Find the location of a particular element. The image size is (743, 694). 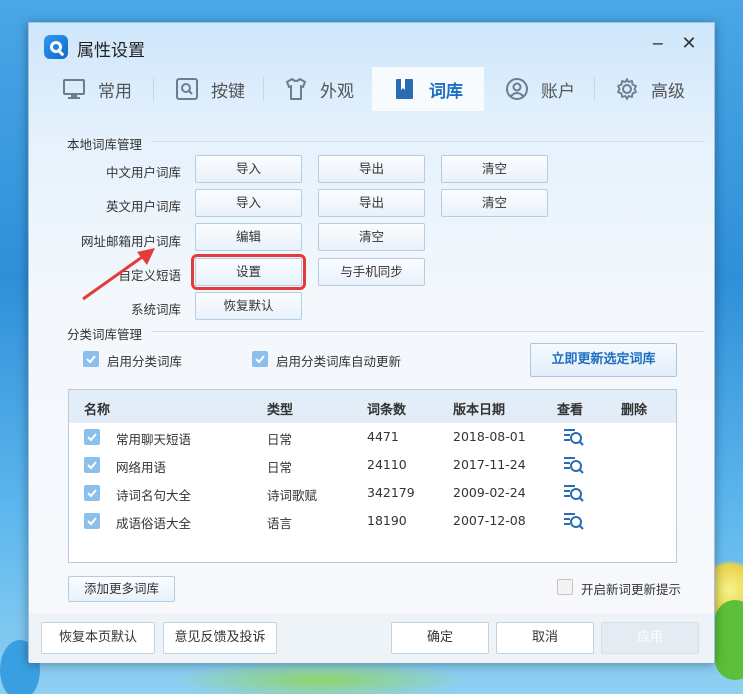

row-count: 18190 is located at coordinates (387, 520).